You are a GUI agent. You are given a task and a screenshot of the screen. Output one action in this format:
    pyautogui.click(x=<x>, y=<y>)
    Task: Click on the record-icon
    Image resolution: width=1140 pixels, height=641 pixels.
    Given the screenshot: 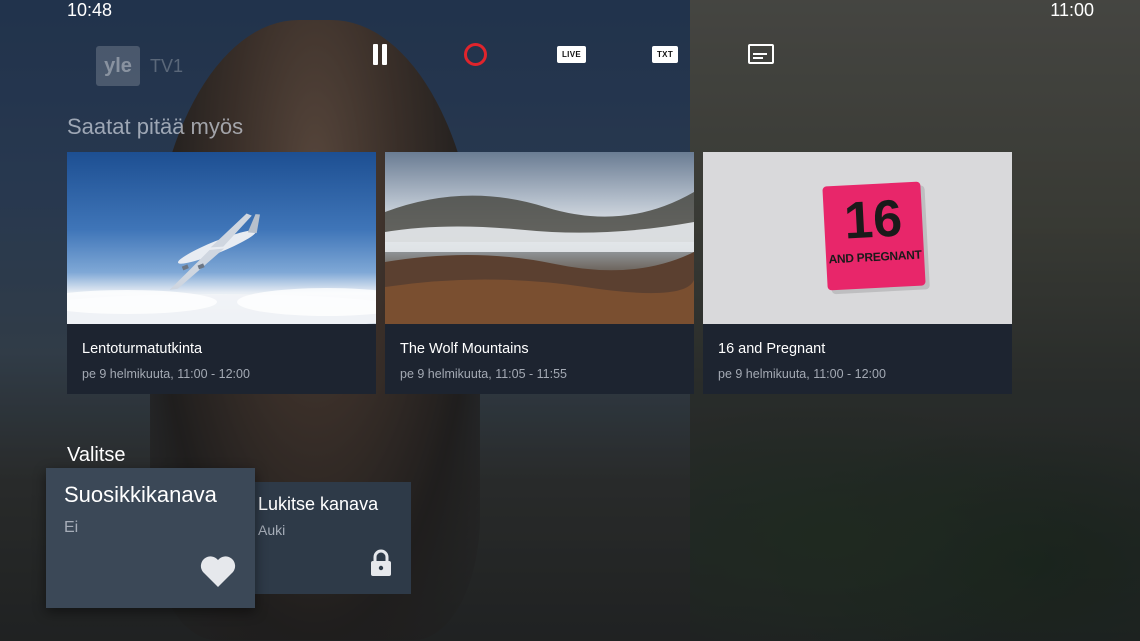 What is the action you would take?
    pyautogui.click(x=475, y=54)
    